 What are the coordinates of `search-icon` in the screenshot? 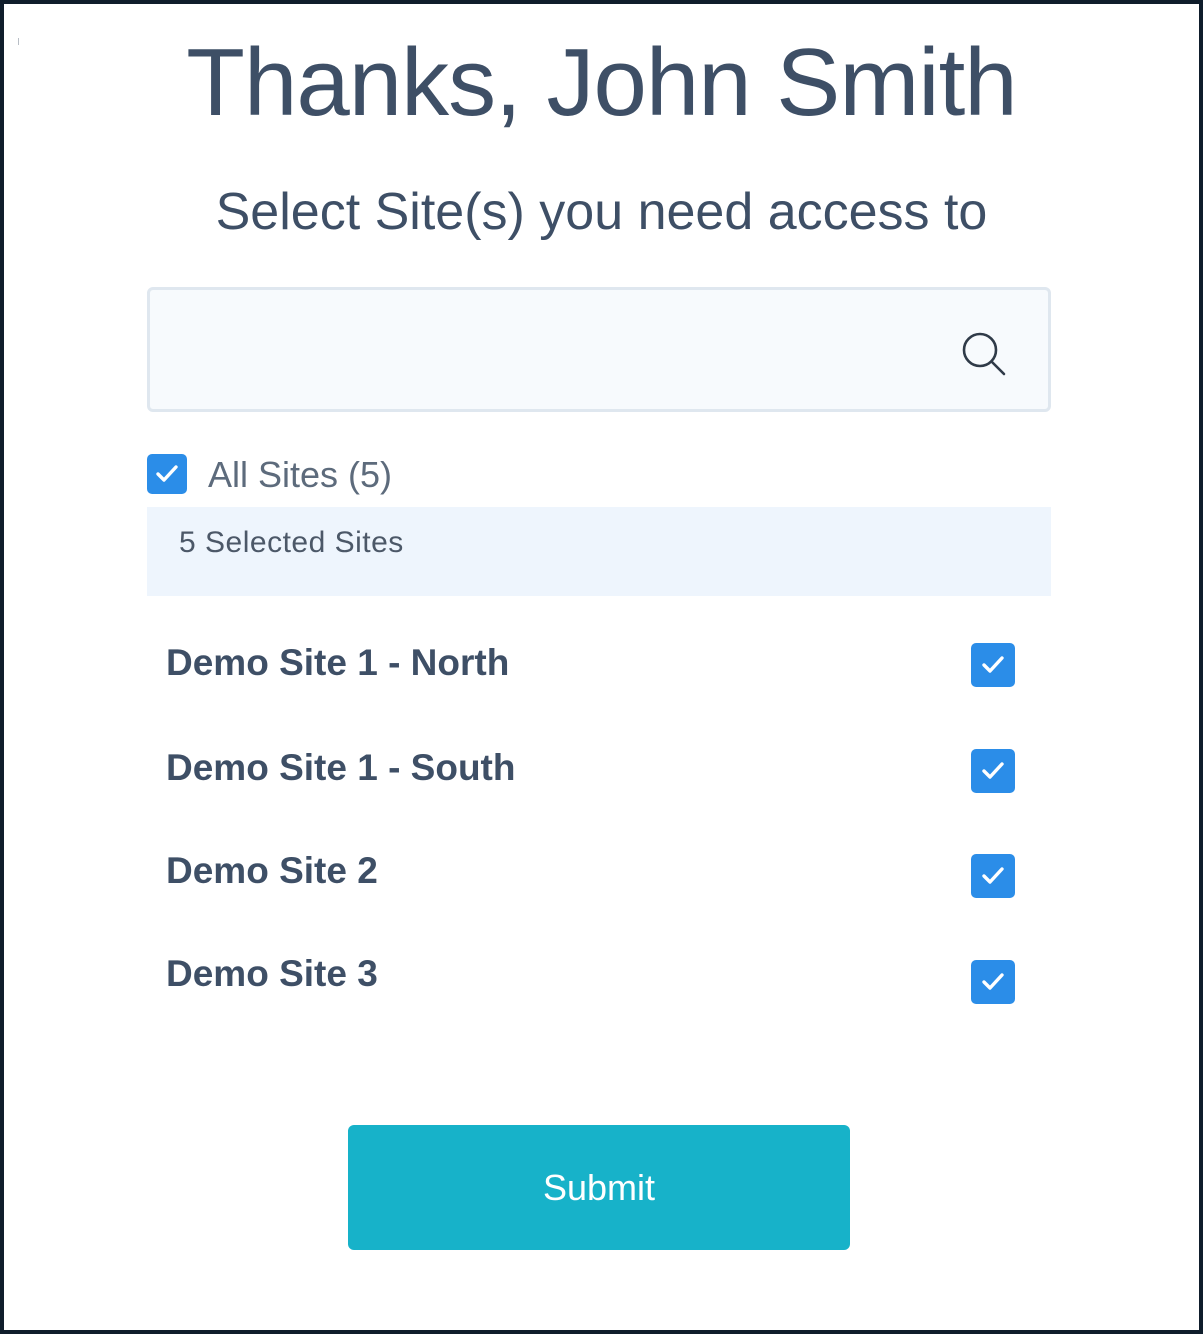 It's located at (984, 354).